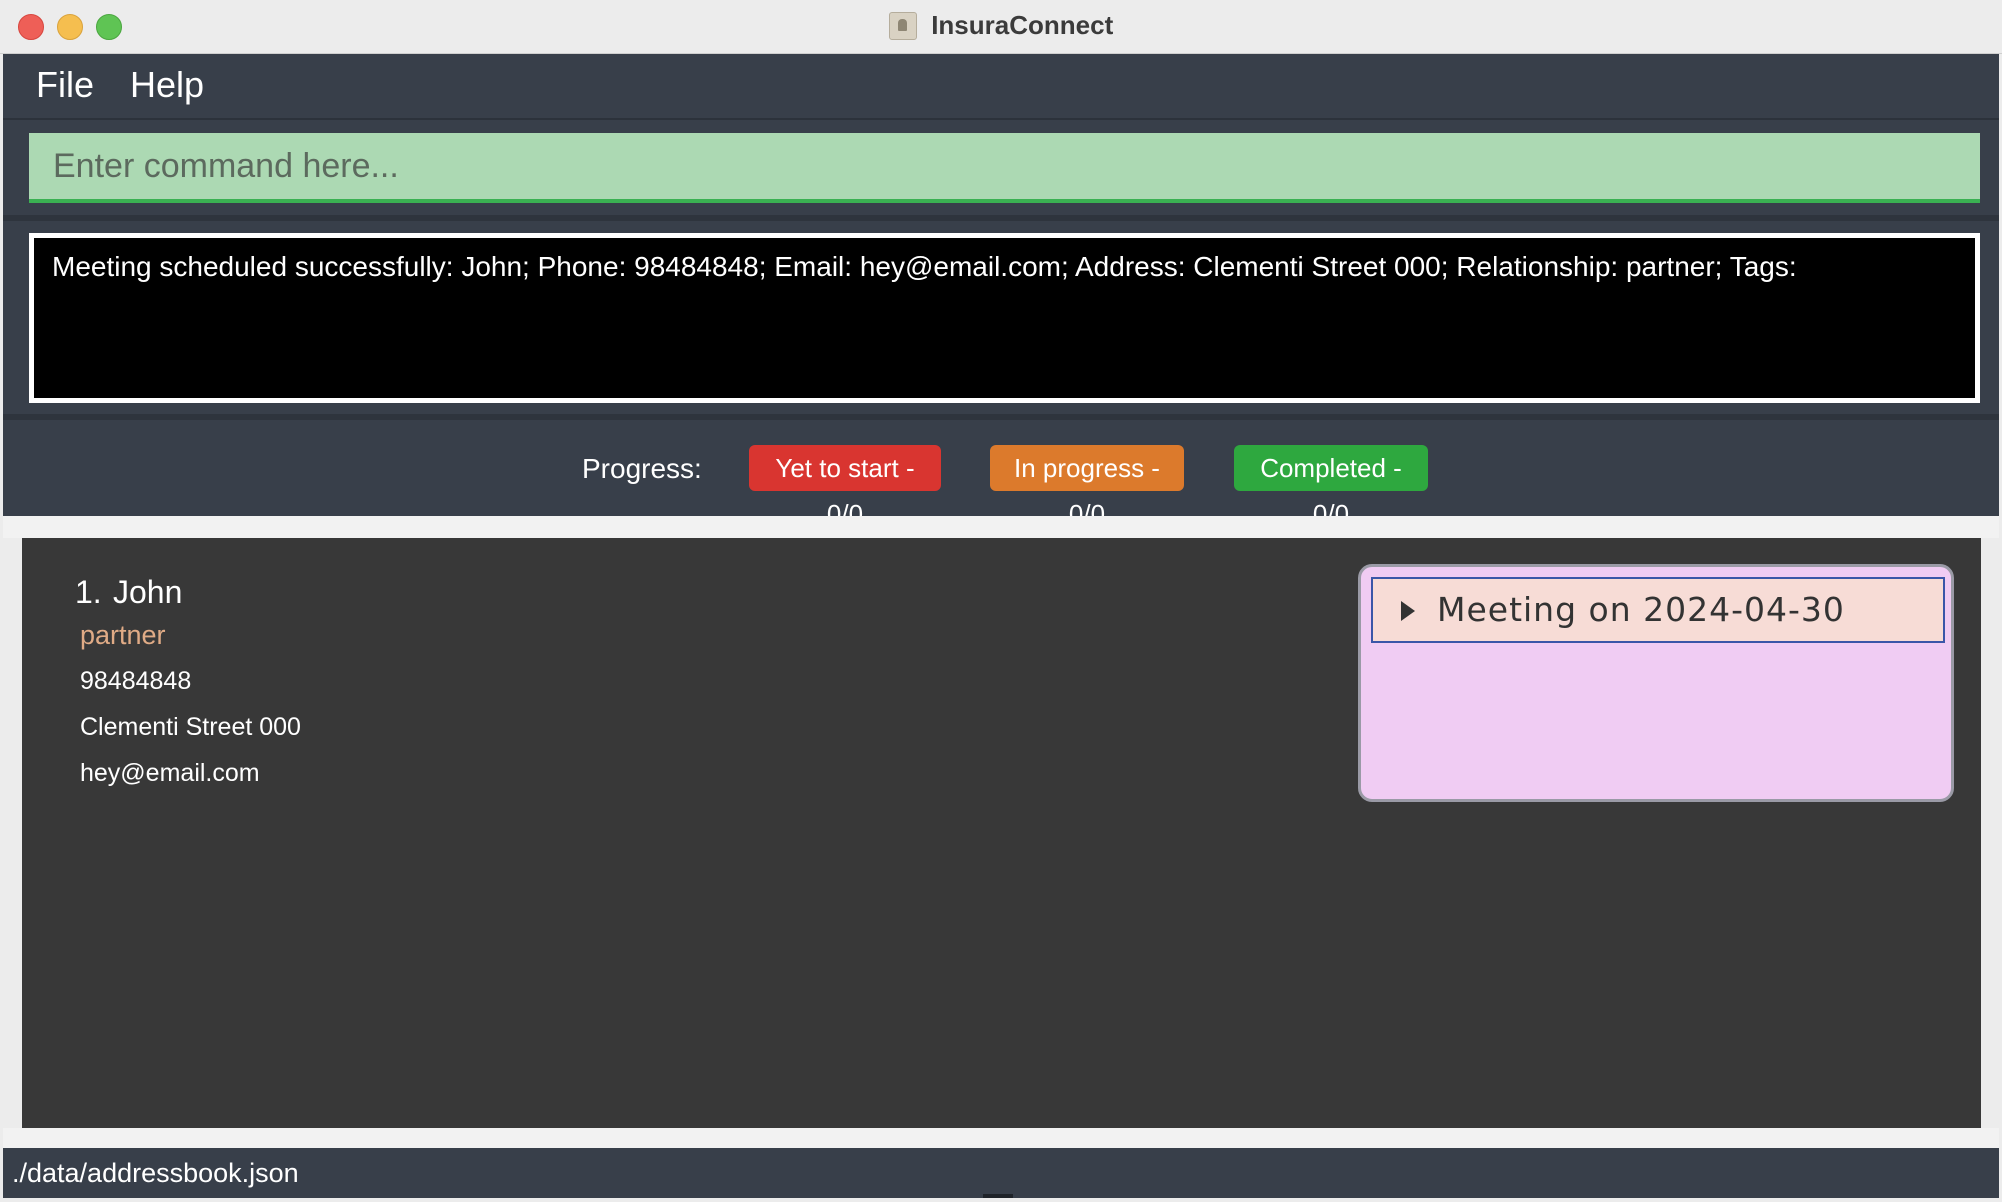 The image size is (2002, 1202). What do you see at coordinates (902, 25) in the screenshot?
I see `person-card-icon` at bounding box center [902, 25].